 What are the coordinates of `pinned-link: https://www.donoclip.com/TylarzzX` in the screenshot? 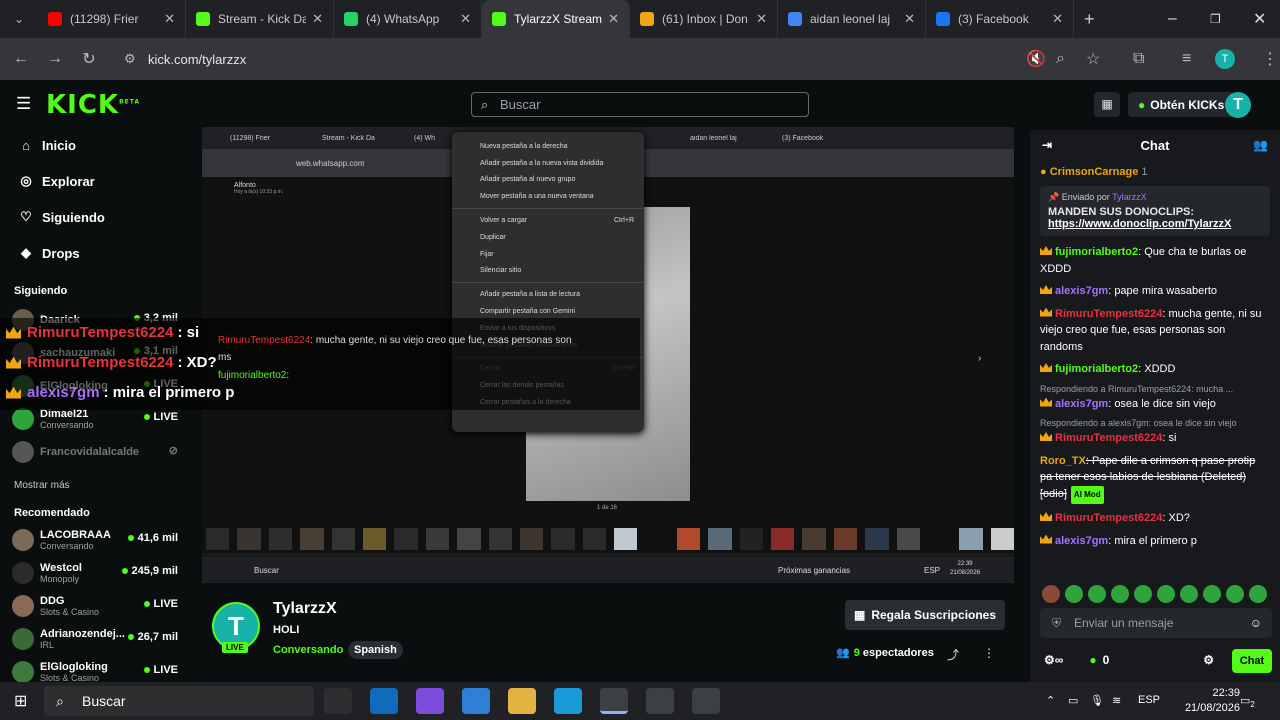 It's located at (1139, 224).